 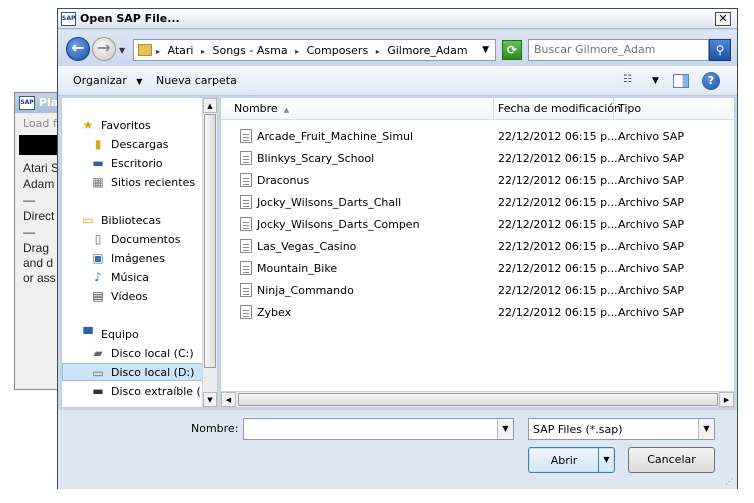 I want to click on cancel-button: Cancelar, so click(x=671, y=460).